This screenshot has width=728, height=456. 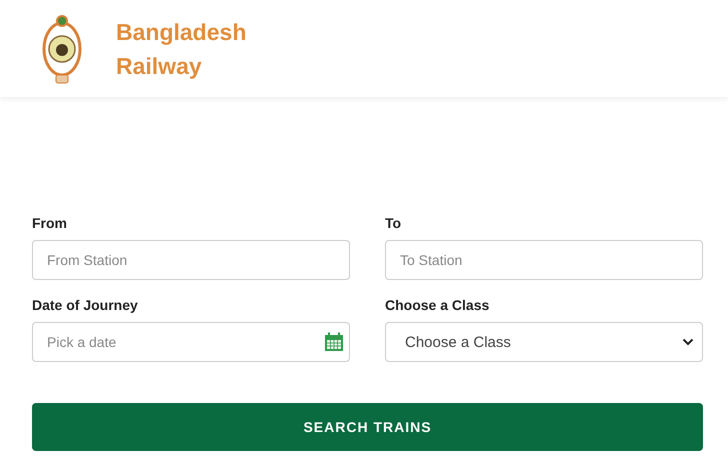 I want to click on station-field: To Station, so click(x=544, y=260).